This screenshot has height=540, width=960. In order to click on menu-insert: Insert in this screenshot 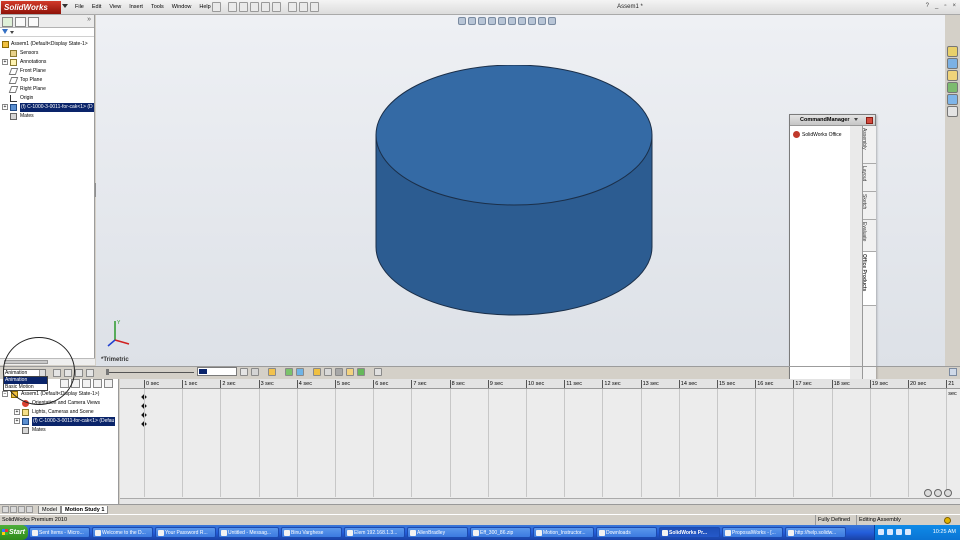, I will do `click(136, 7)`.